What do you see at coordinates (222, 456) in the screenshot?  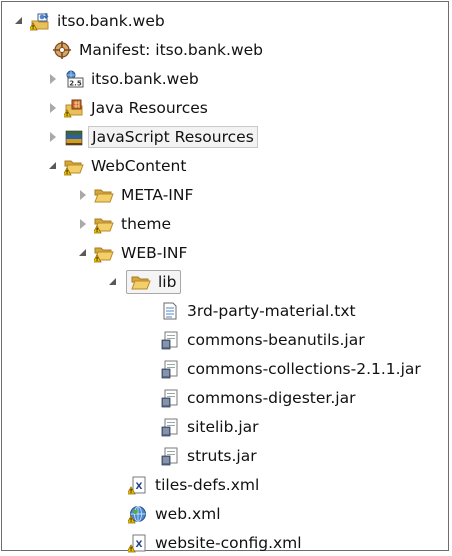 I see `file-label: struts.jar` at bounding box center [222, 456].